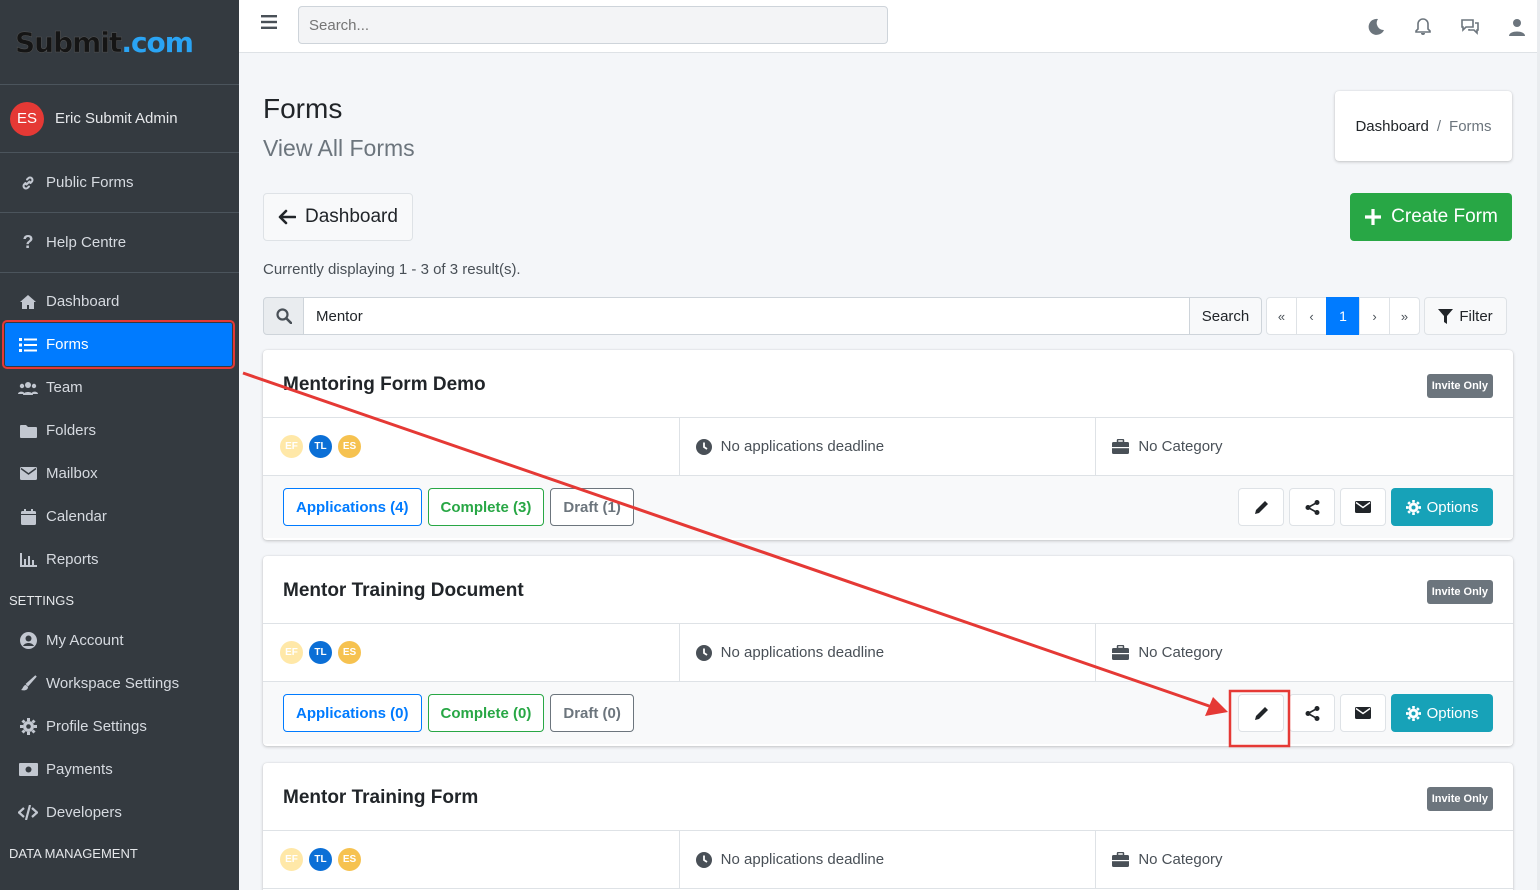 The height and width of the screenshot is (890, 1540). What do you see at coordinates (592, 507) in the screenshot?
I see `draft-button: Draft (1)` at bounding box center [592, 507].